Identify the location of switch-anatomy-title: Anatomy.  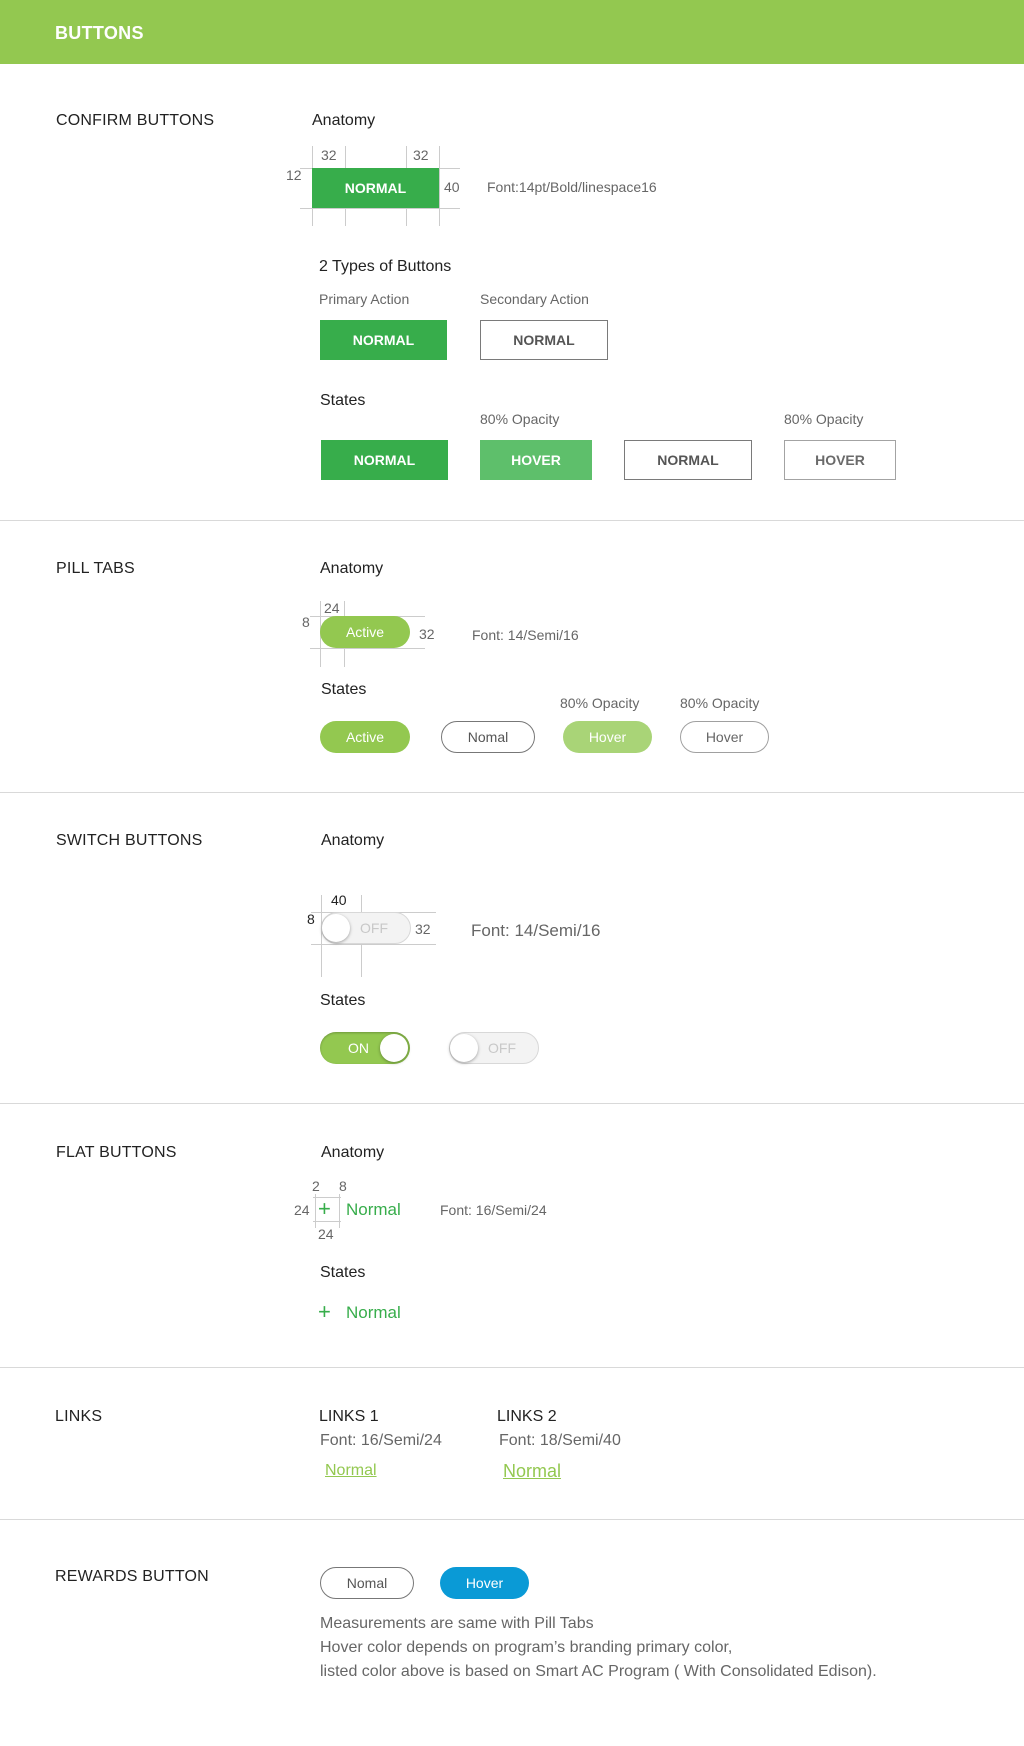
(353, 840).